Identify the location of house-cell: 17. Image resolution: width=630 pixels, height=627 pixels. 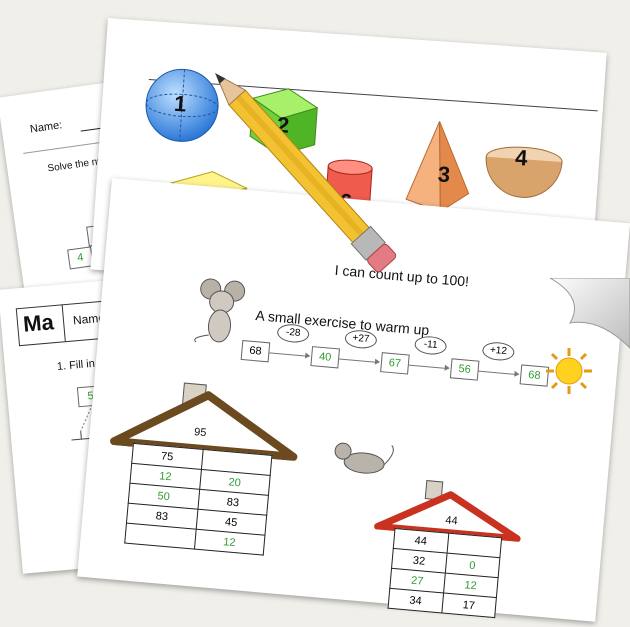
(468, 605).